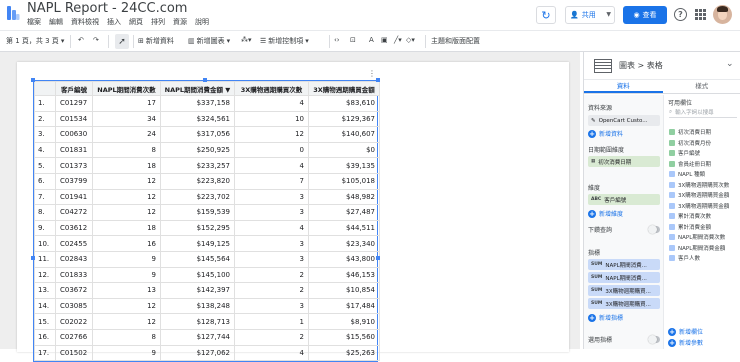 Image resolution: width=740 pixels, height=362 pixels. I want to click on report-title: NAPL Report - 24CC.com, so click(107, 8).